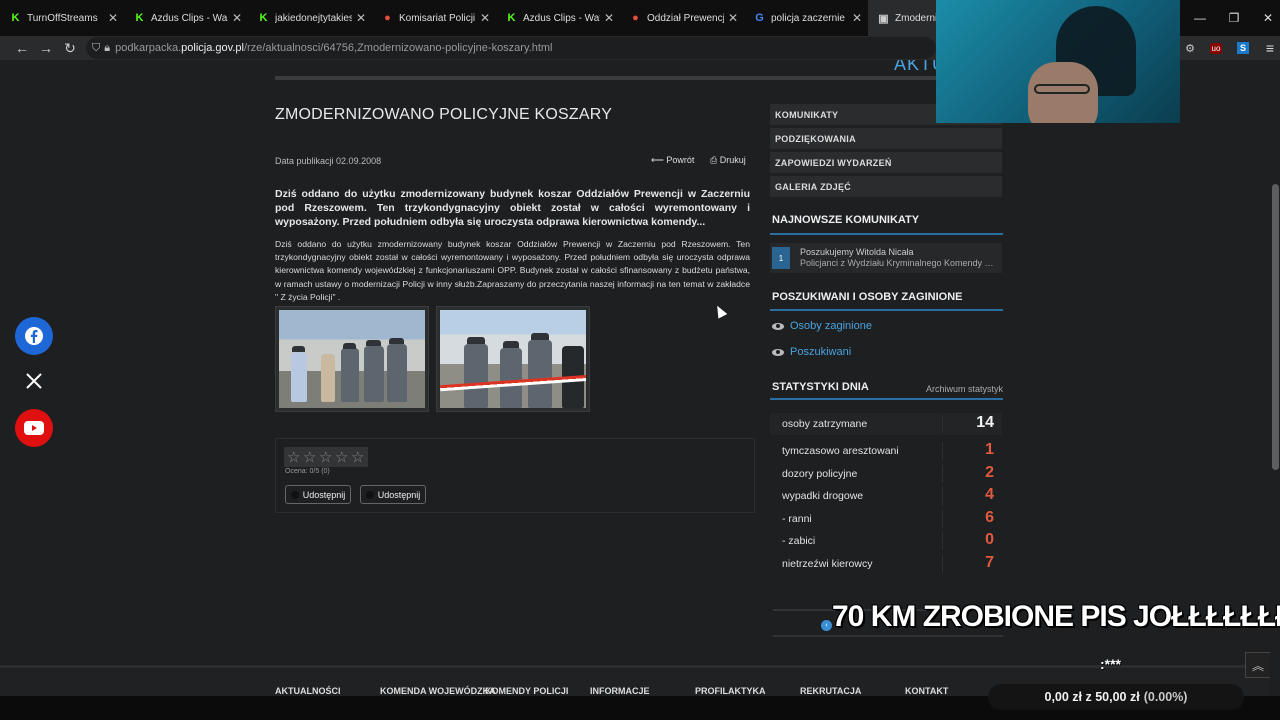  Describe the element at coordinates (1111, 664) in the screenshot. I see `stream-emote-text: :***` at that location.